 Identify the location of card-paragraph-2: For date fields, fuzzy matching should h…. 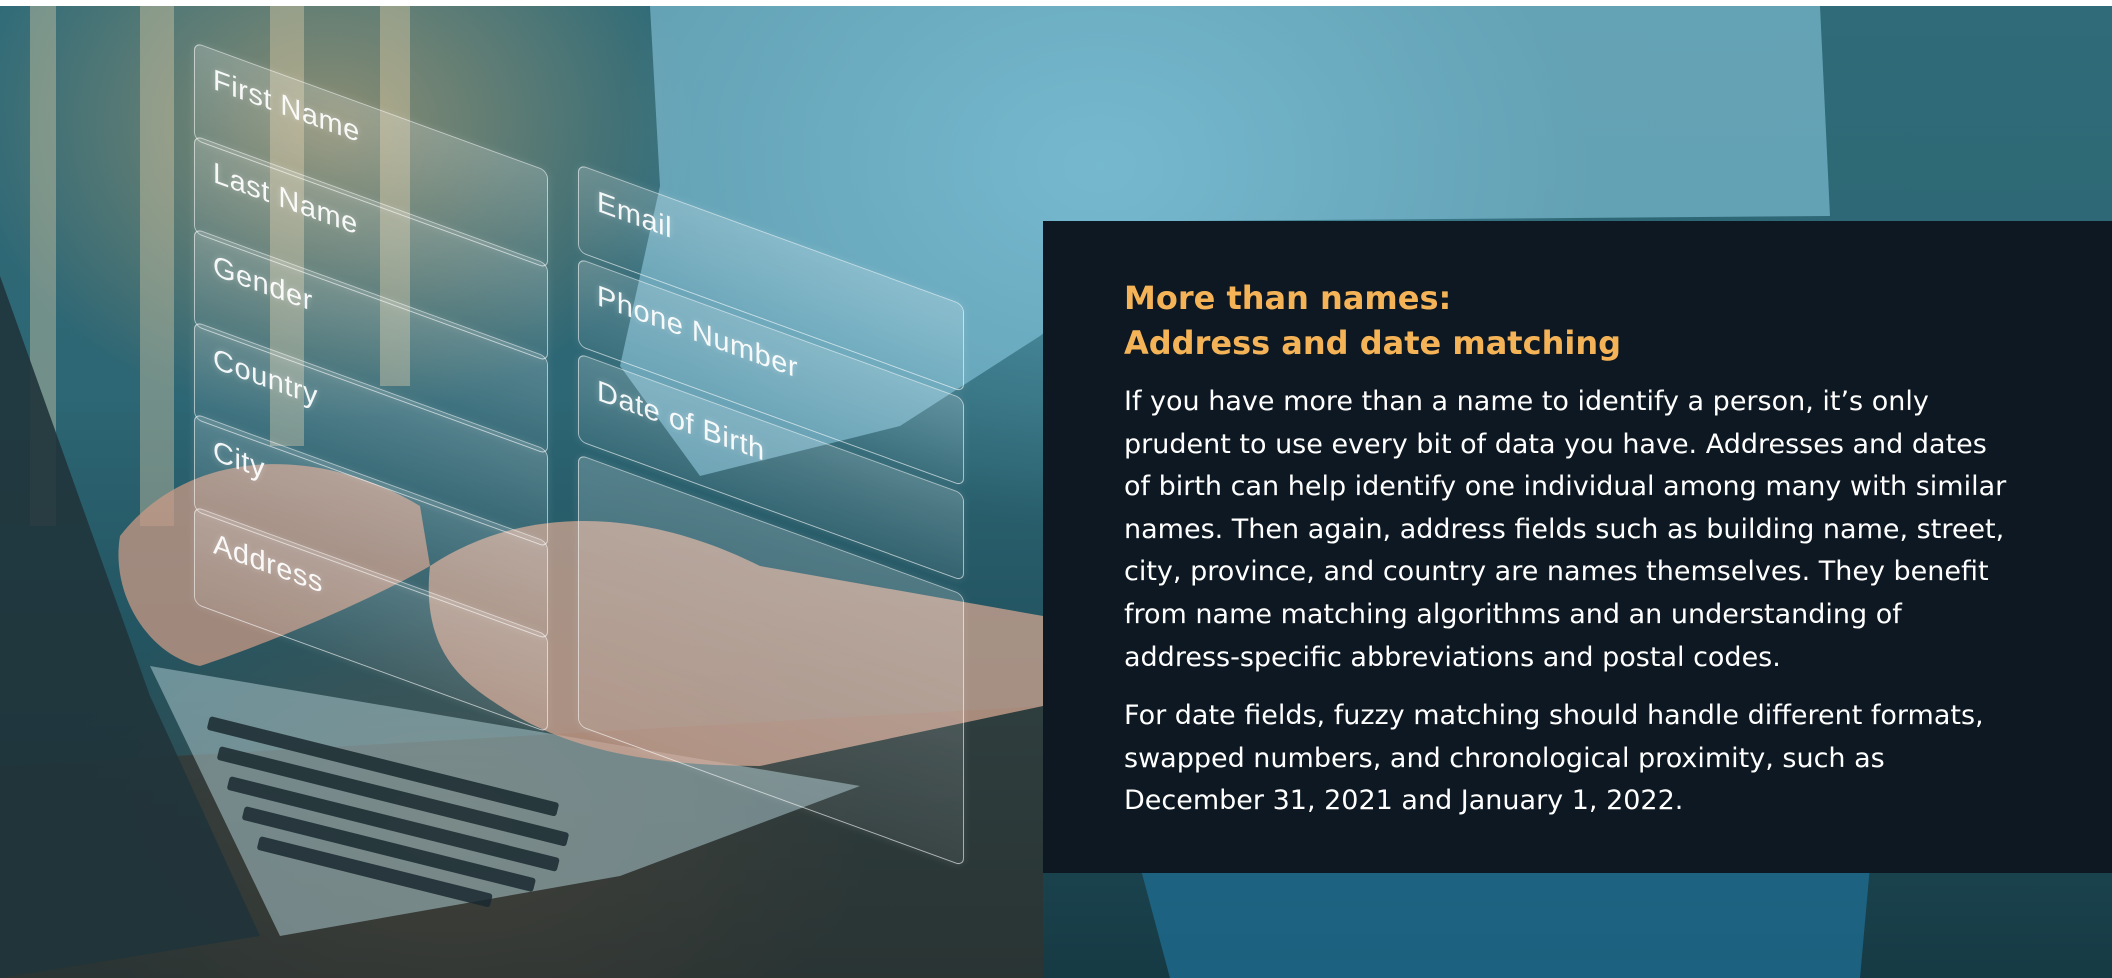
(1554, 758).